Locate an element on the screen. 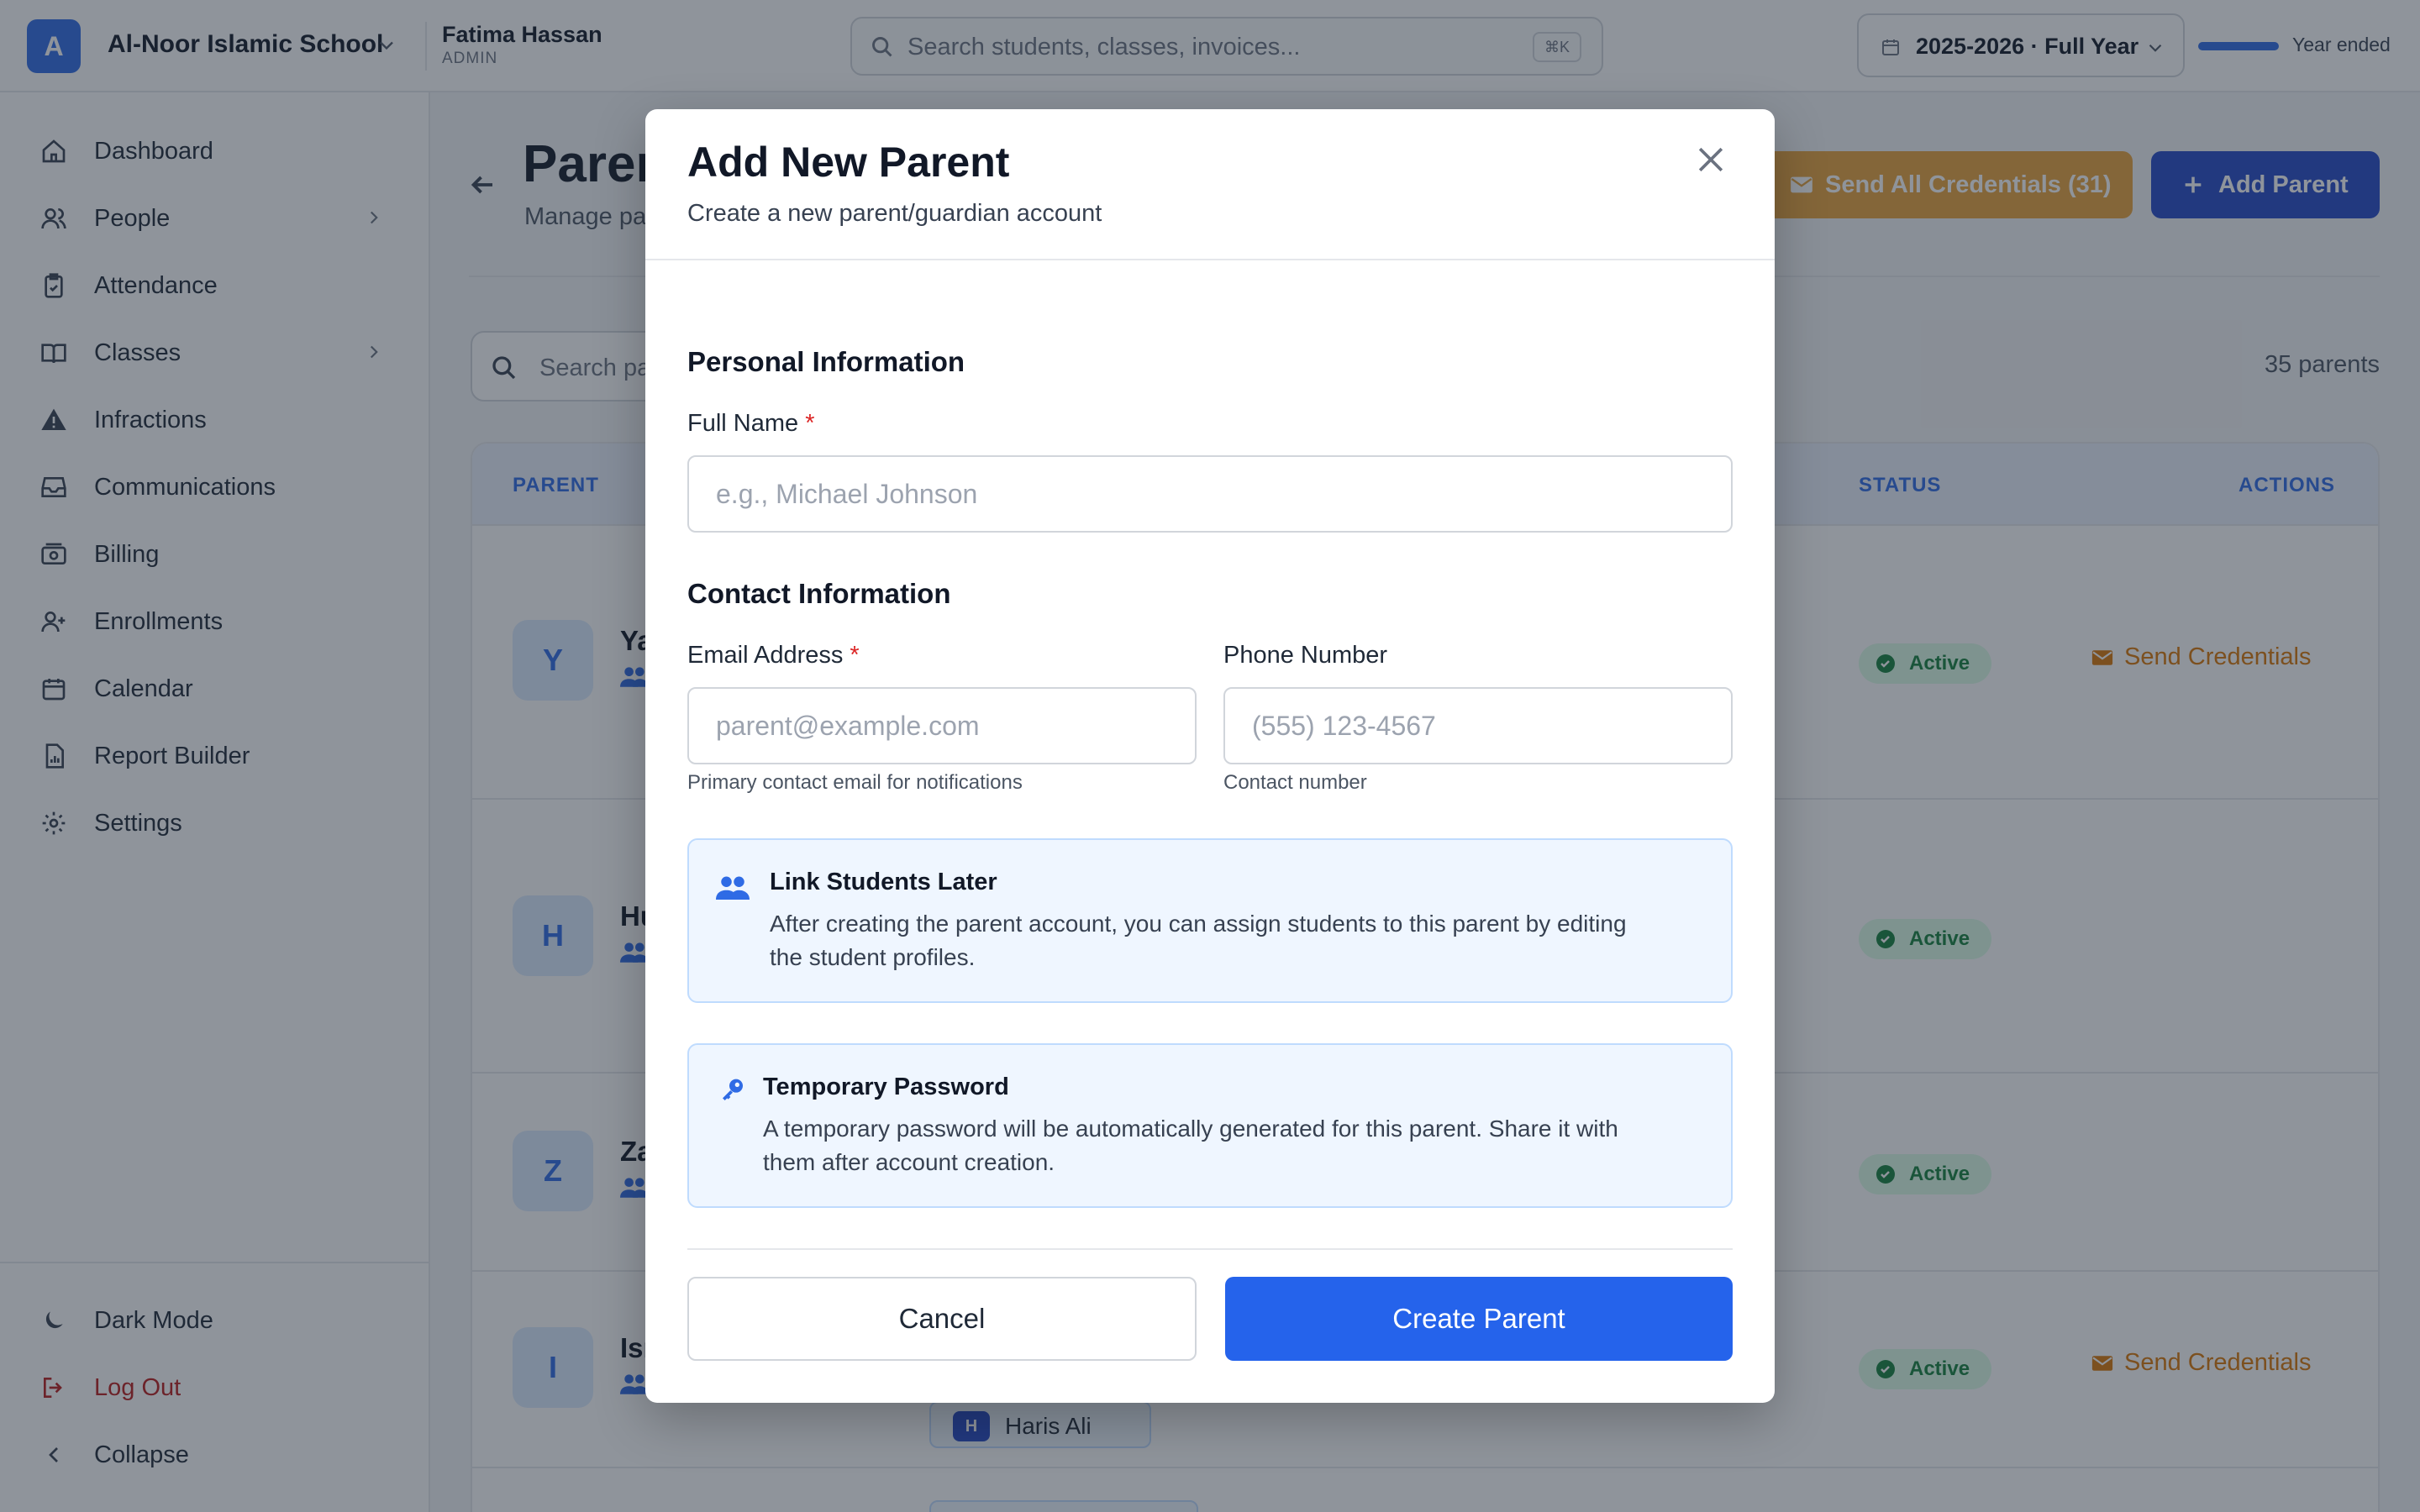 The height and width of the screenshot is (1512, 2420). email-label: Email Address * is located at coordinates (773, 655).